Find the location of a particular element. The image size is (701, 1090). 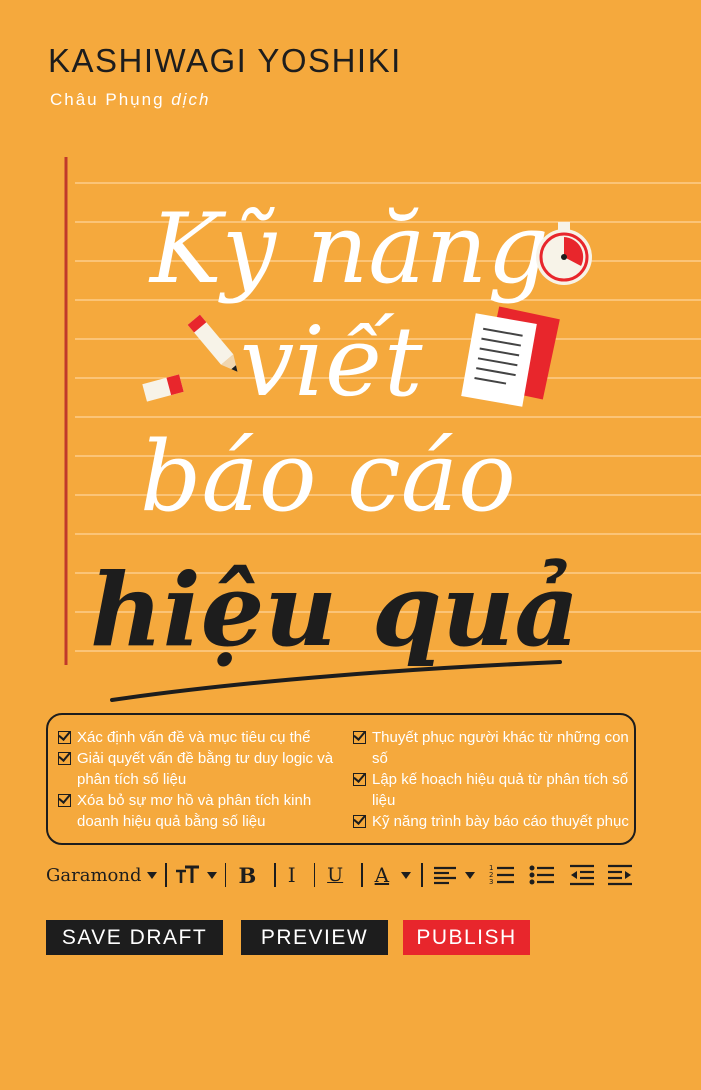

font-size-button is located at coordinates (196, 875).